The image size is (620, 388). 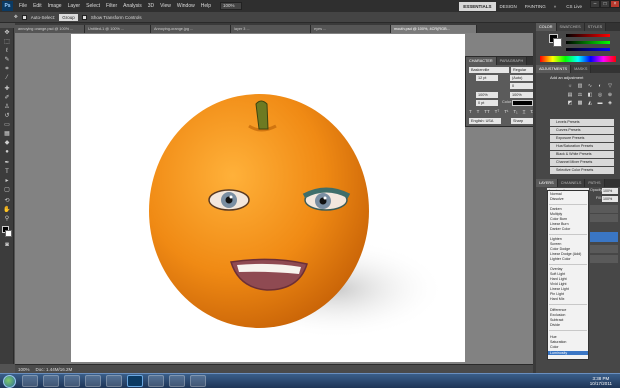 I want to click on color-balance-icon: ⚖, so click(x=580, y=95).